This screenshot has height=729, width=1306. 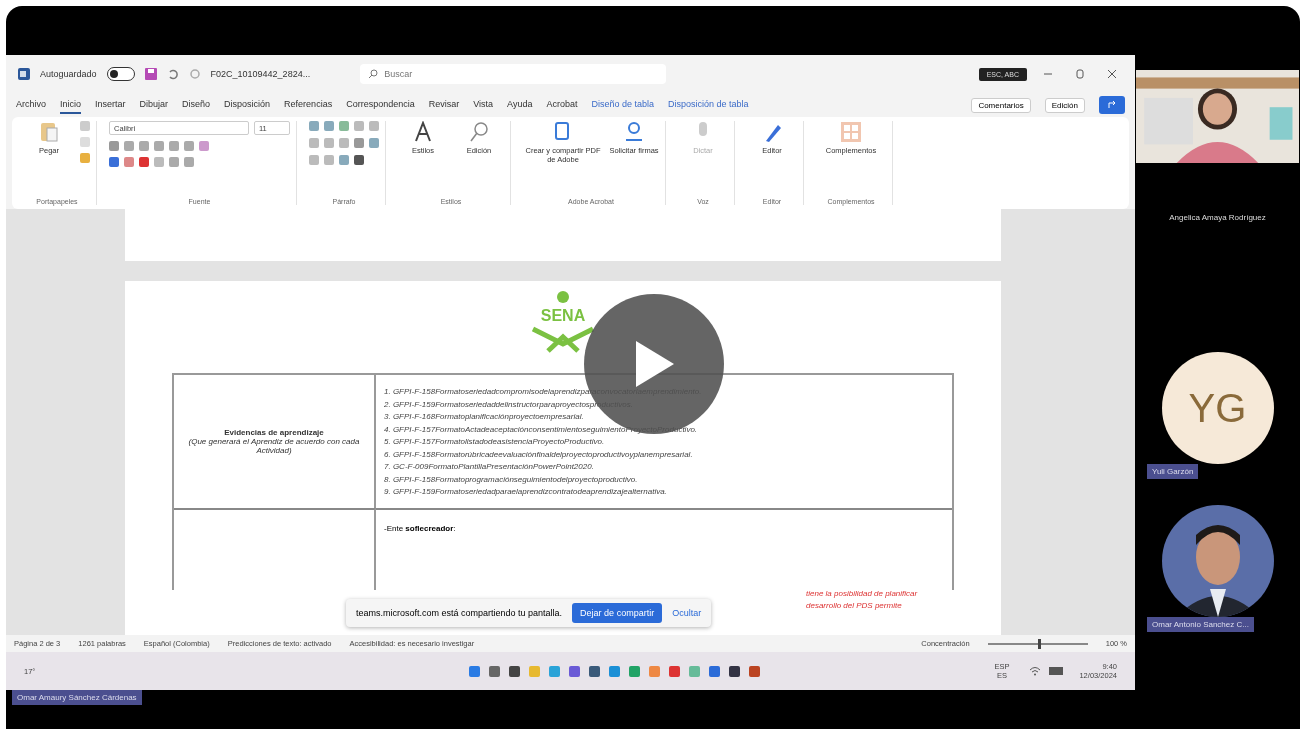 I want to click on word-icon, so click(x=24, y=74).